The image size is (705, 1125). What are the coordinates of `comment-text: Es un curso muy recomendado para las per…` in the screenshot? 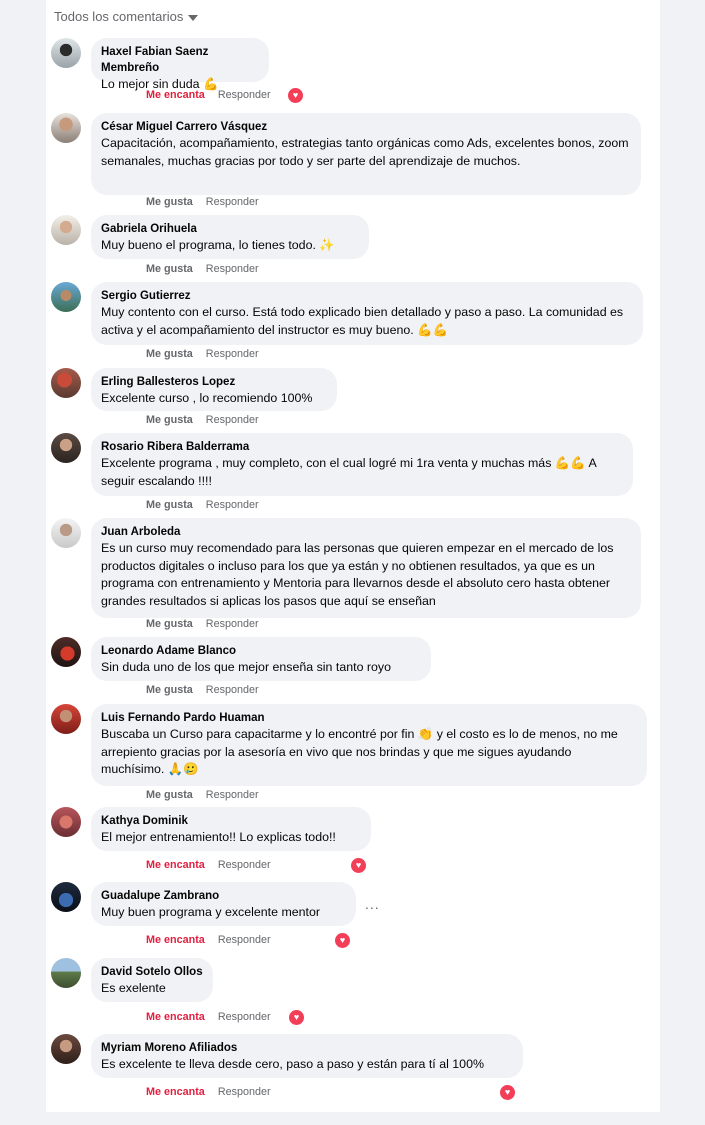 It's located at (357, 574).